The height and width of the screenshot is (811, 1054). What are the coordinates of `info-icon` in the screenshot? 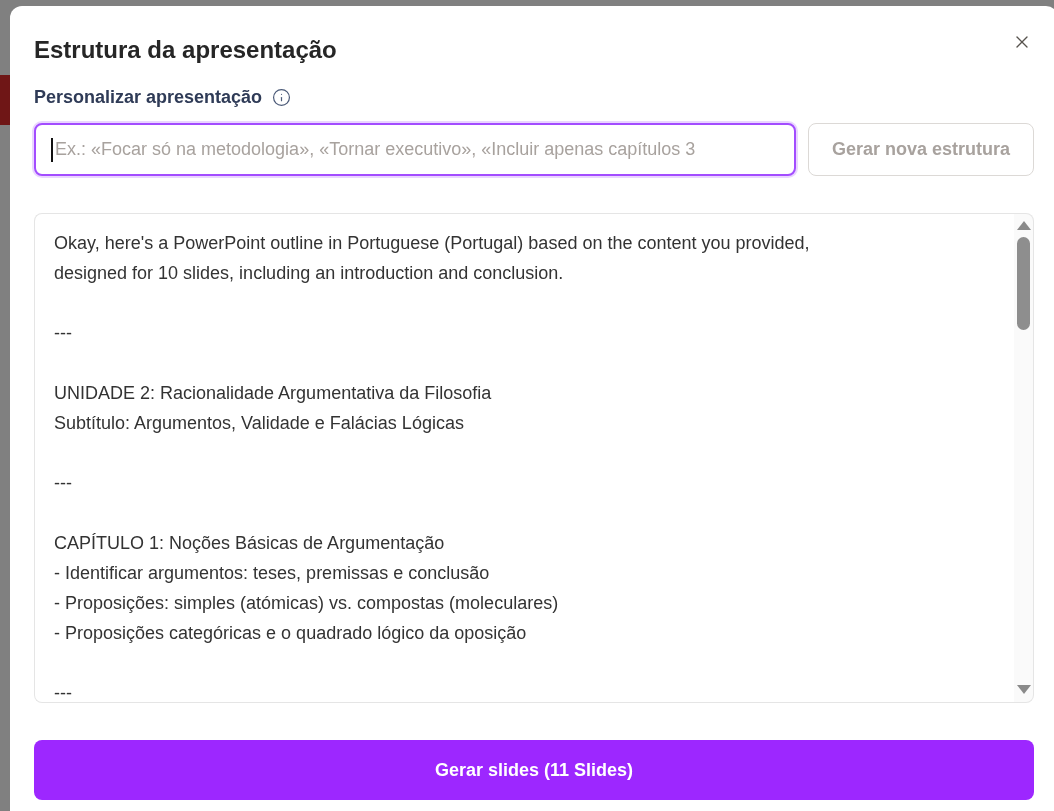 It's located at (282, 97).